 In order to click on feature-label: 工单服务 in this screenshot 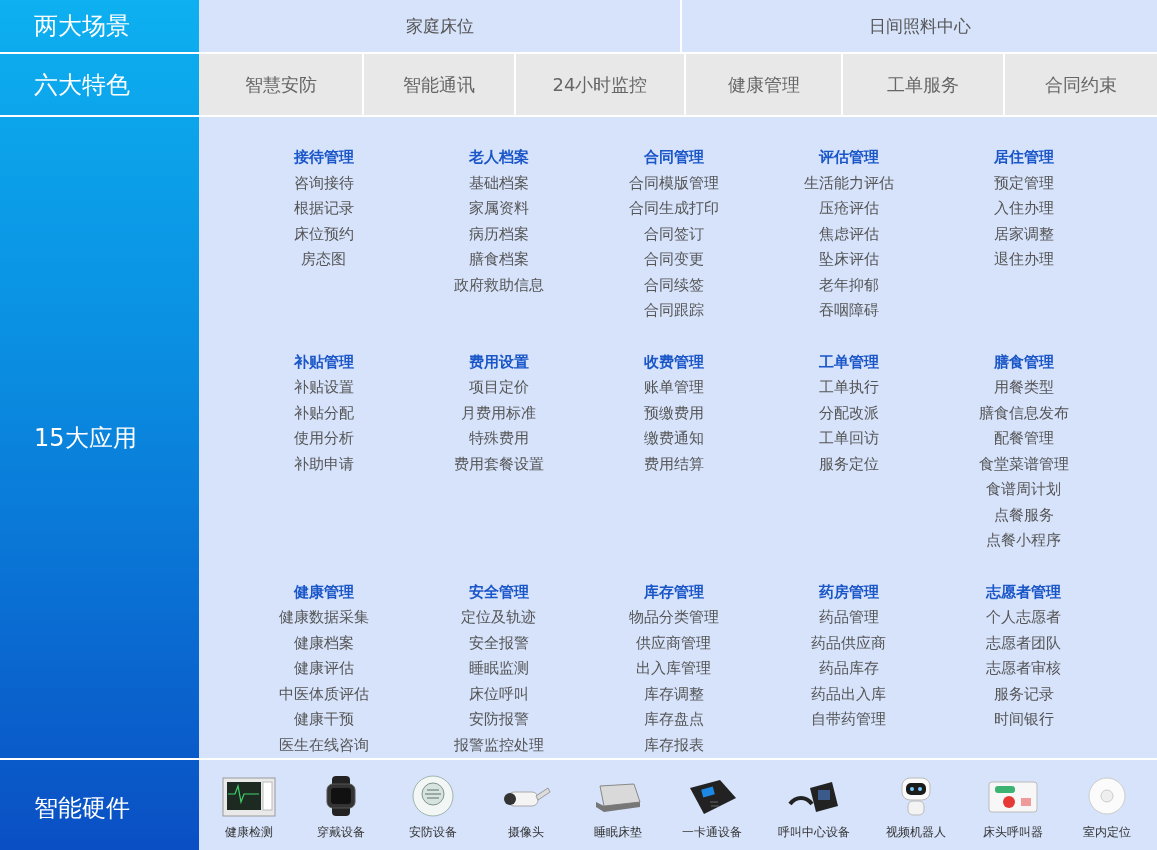, I will do `click(923, 84)`.